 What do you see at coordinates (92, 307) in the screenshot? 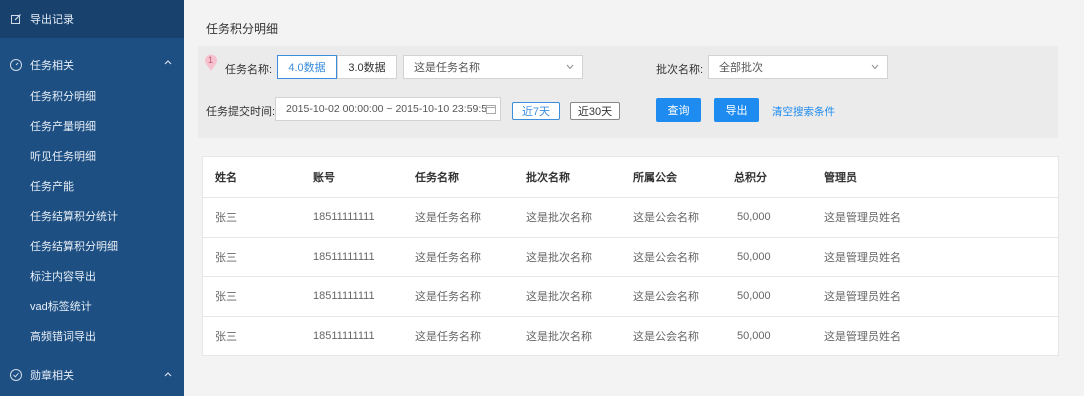
I see `sidebar-item-vad-stats: vad标签统计` at bounding box center [92, 307].